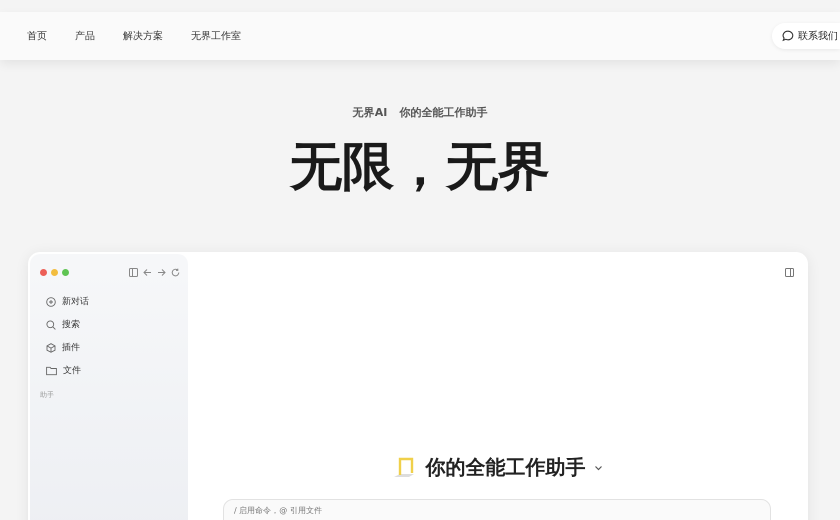 This screenshot has width=840, height=520. What do you see at coordinates (216, 36) in the screenshot?
I see `nav-link: 无界工作室` at bounding box center [216, 36].